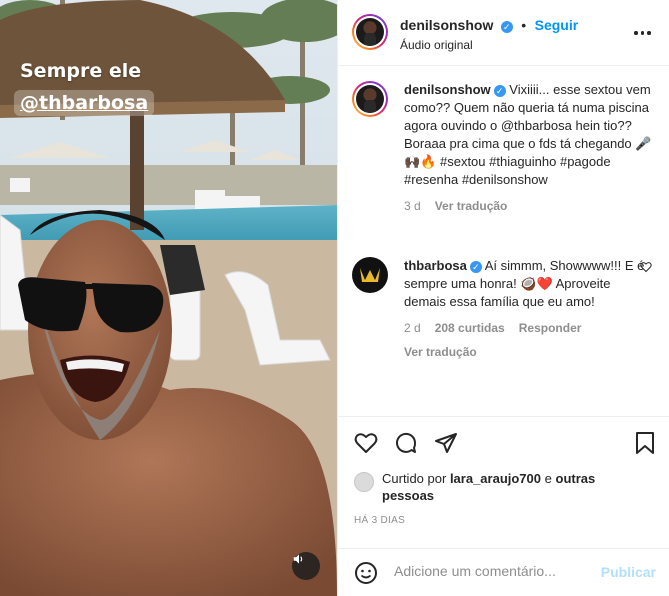  What do you see at coordinates (412, 206) in the screenshot?
I see `caption-time: 3 d` at bounding box center [412, 206].